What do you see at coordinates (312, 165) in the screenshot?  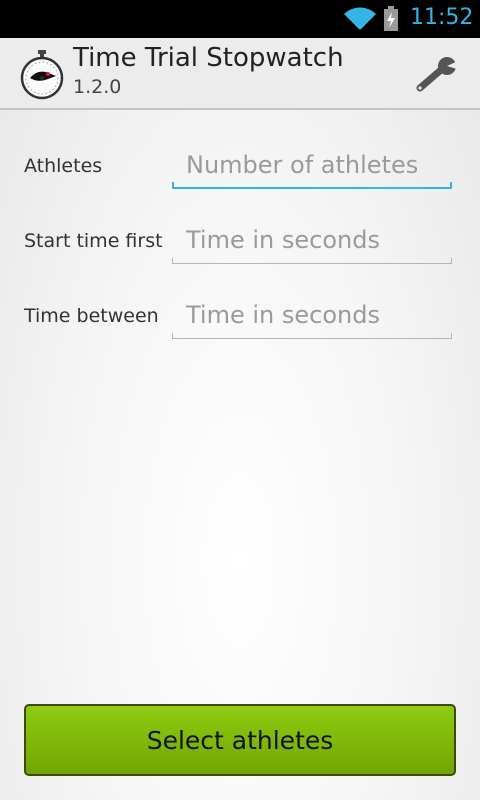 I see `athletes-input` at bounding box center [312, 165].